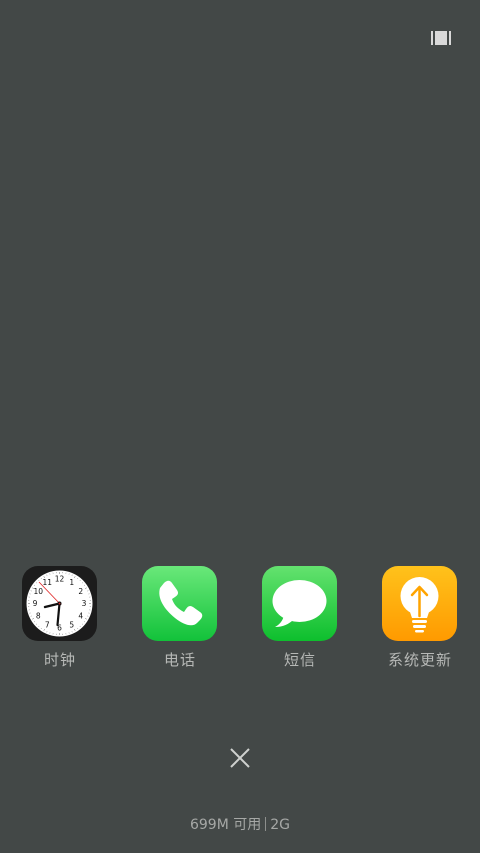 This screenshot has height=853, width=480. I want to click on app-label-phone: 电话, so click(179, 660).